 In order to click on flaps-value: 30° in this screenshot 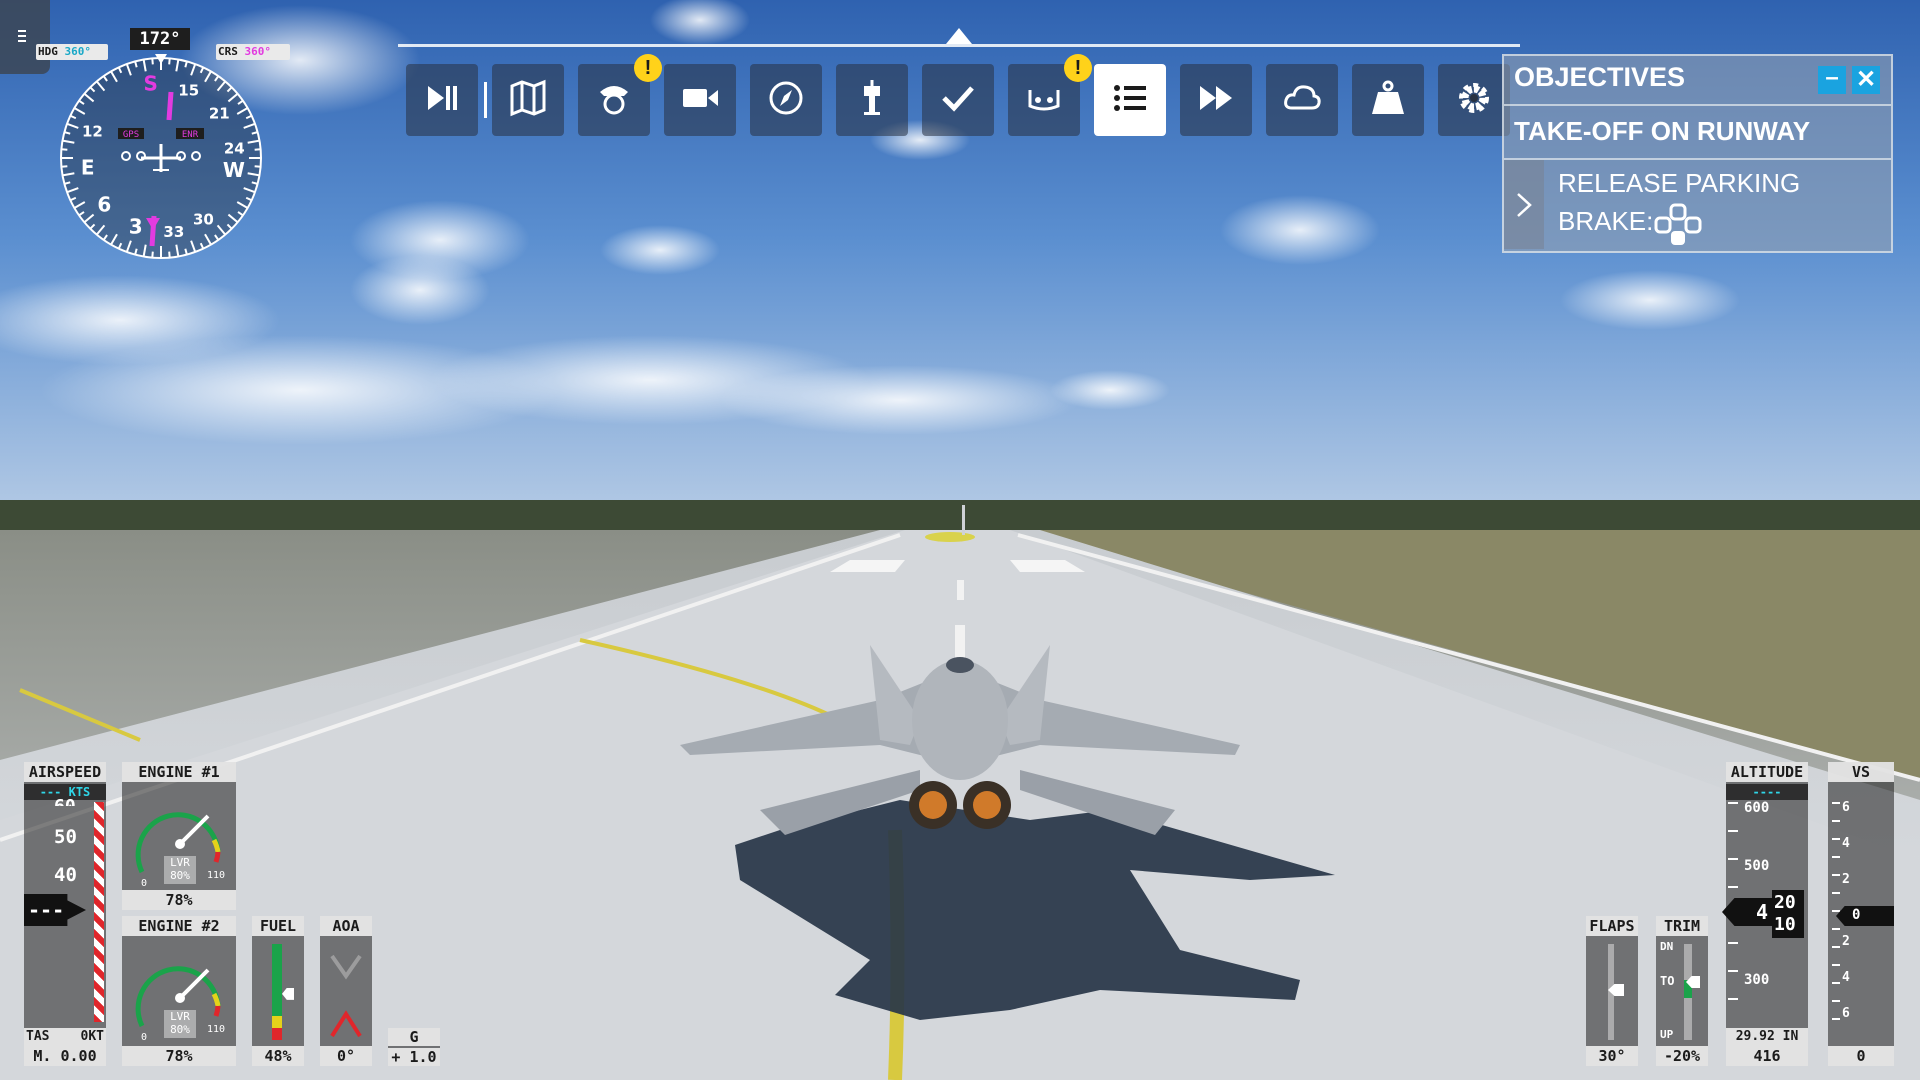, I will do `click(1612, 1056)`.